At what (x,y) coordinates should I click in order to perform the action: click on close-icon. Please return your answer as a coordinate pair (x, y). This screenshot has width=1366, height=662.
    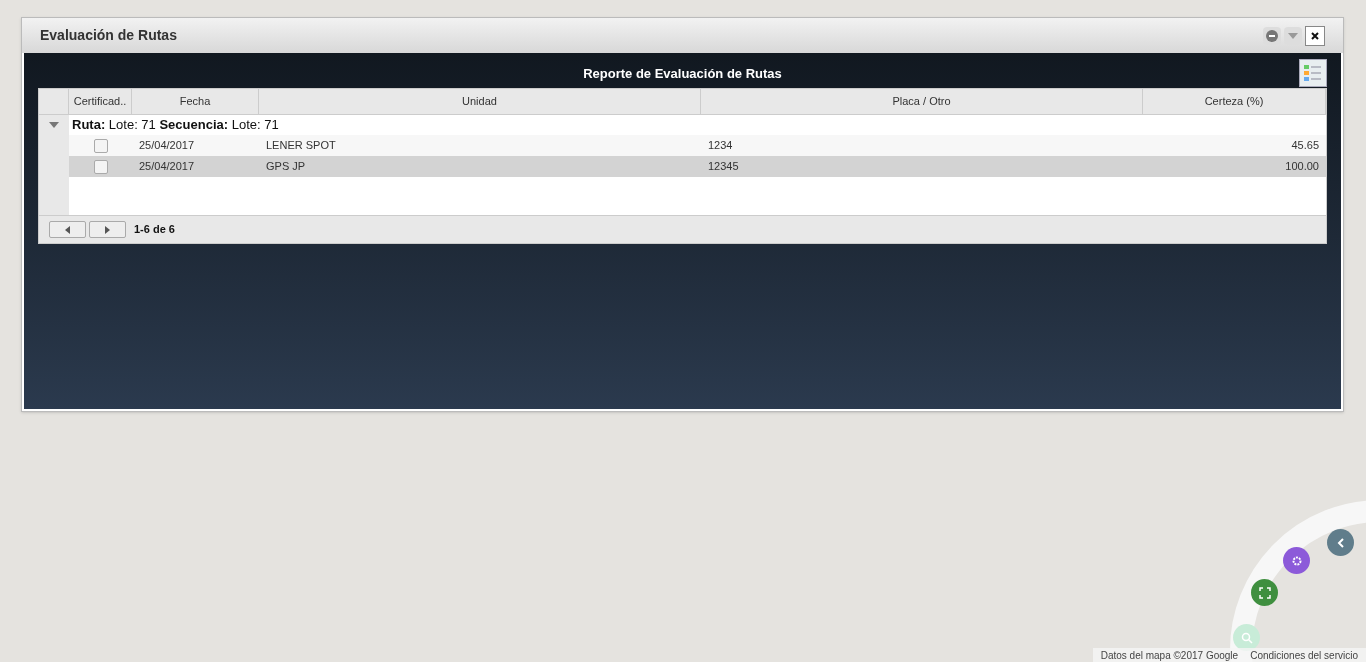
    Looking at the image, I should click on (1315, 35).